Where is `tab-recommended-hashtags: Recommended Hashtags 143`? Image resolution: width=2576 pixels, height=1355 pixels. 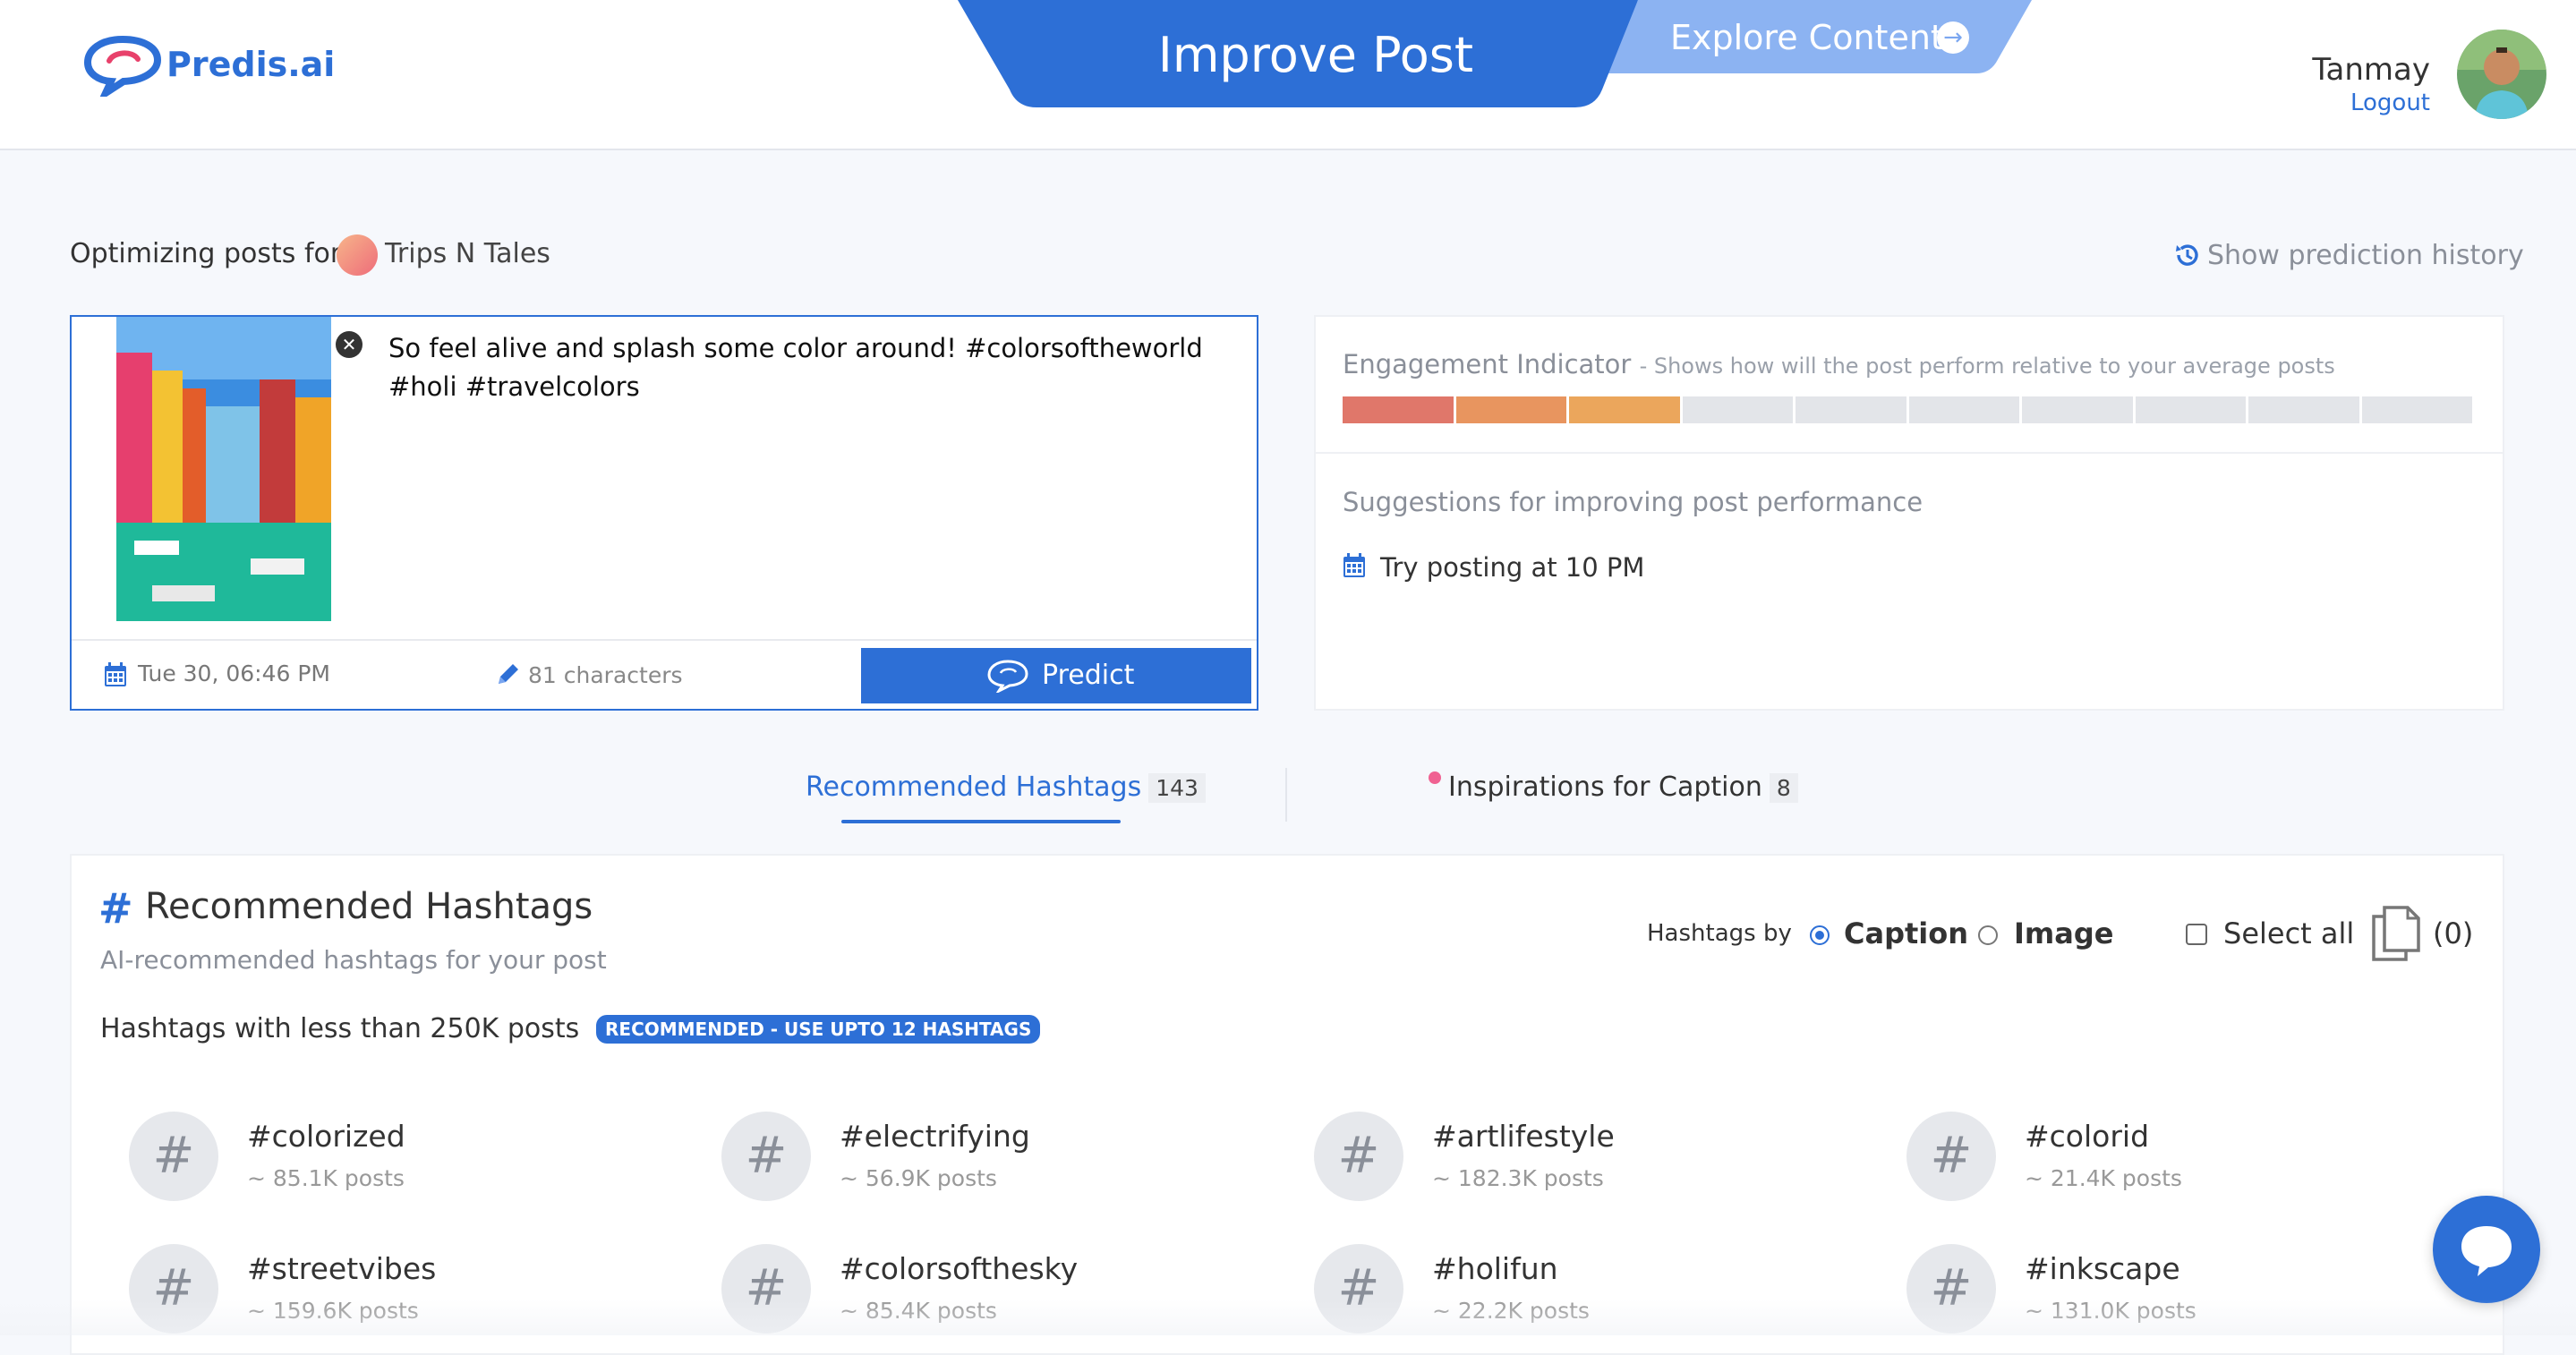 tab-recommended-hashtags: Recommended Hashtags 143 is located at coordinates (1006, 787).